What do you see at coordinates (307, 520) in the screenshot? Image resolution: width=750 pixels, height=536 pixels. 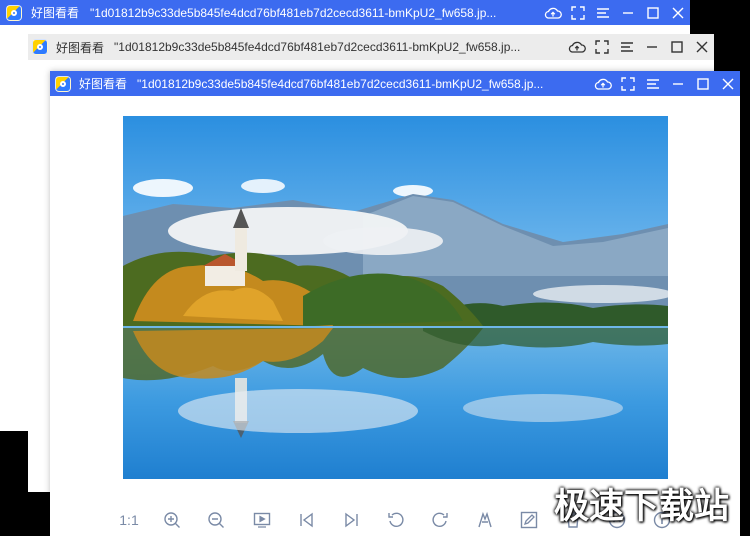 I see `previous-icon` at bounding box center [307, 520].